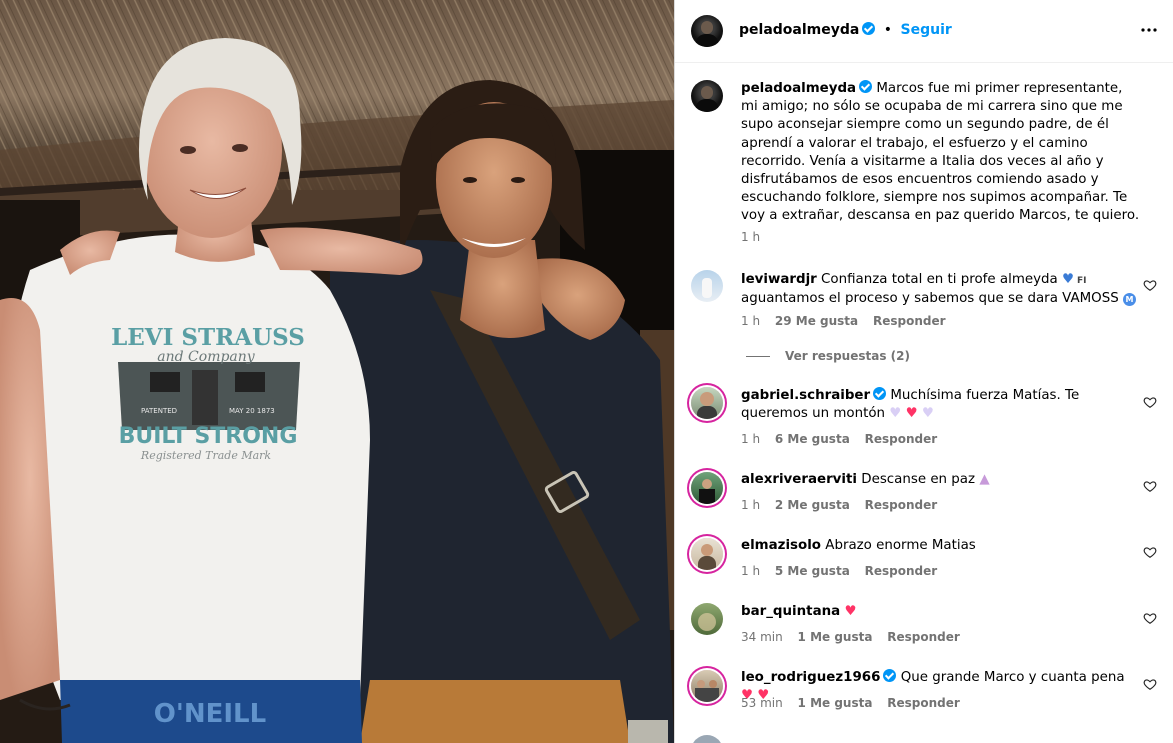 Image resolution: width=1173 pixels, height=743 pixels. Describe the element at coordinates (208, 337) in the screenshot. I see `shirt-text-line1: LEVI STRAUSS` at that location.